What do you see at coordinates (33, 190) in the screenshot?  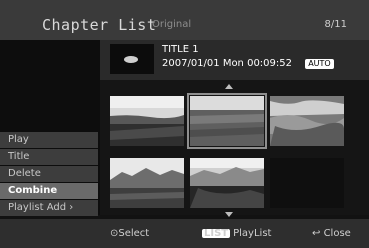 I see `menu-item-label: Combine` at bounding box center [33, 190].